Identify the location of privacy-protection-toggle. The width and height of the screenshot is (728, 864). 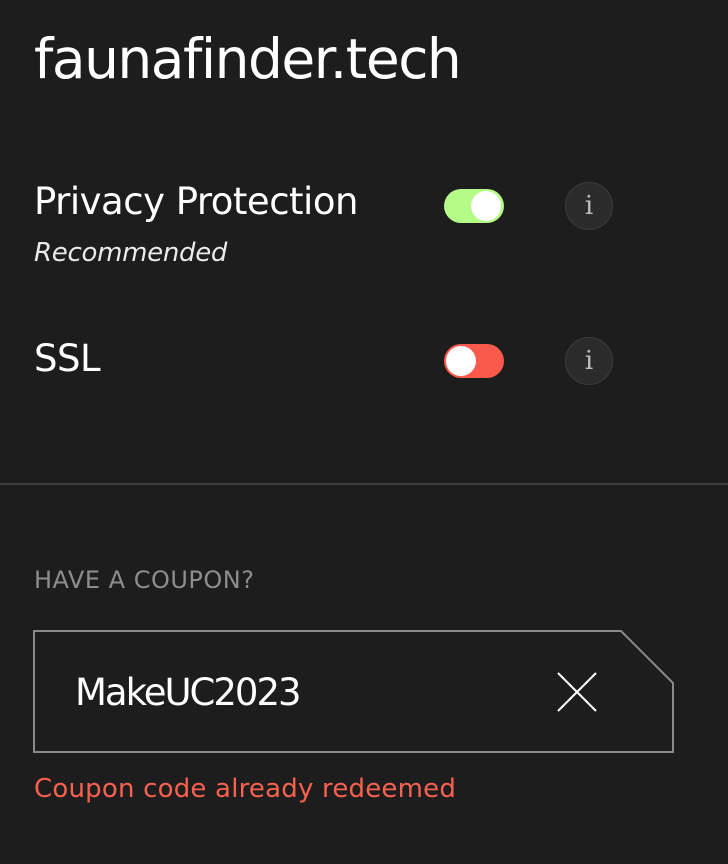
(474, 206).